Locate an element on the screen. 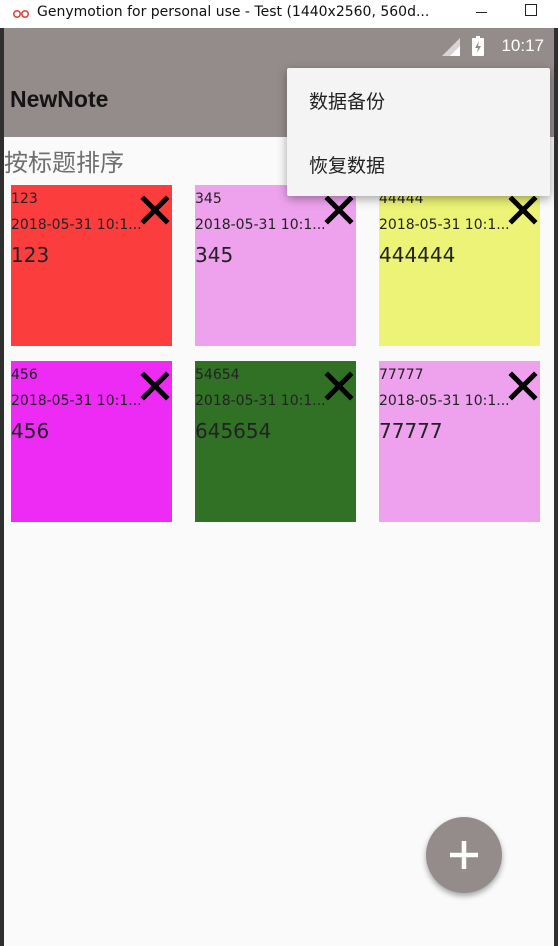 Image resolution: width=558 pixels, height=946 pixels. genymotion-logo-icon is located at coordinates (21, 13).